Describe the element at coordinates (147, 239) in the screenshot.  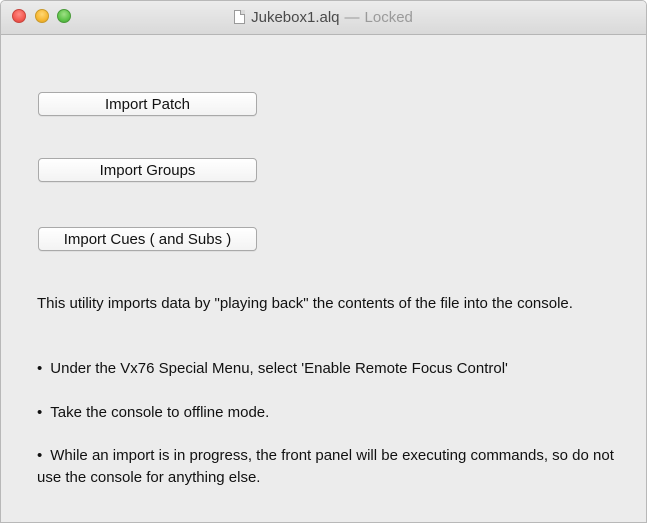
I see `import-cues-button: Import Cues ( and Subs )` at that location.